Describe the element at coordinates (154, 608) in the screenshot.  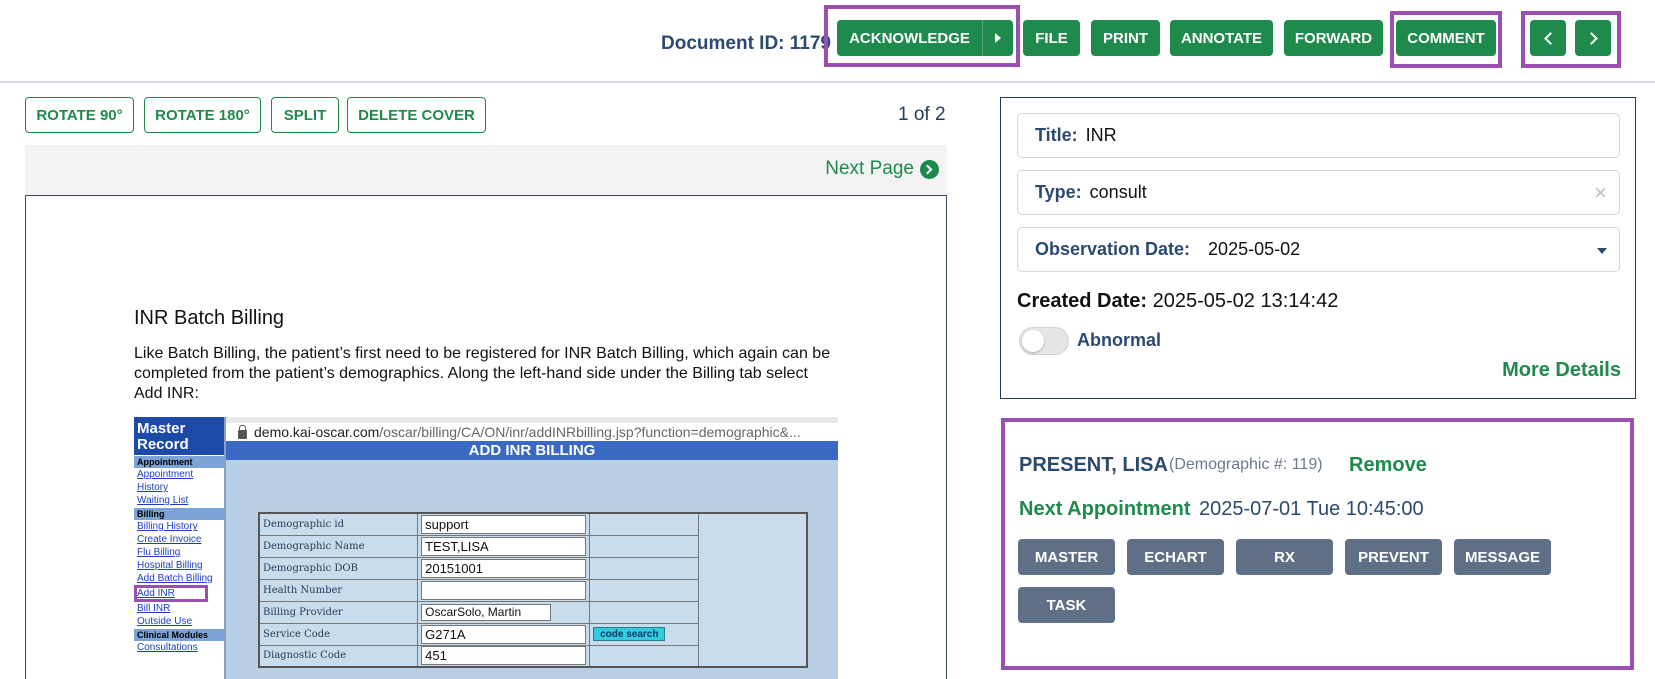
I see `sidebar-link: Bill INR` at that location.